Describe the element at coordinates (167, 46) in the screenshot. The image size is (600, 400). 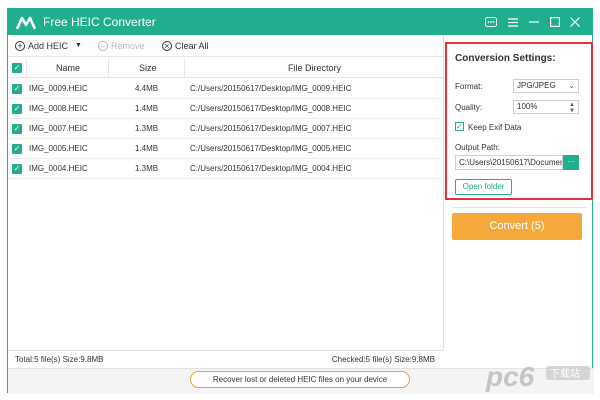
I see `clear-icon: ×` at that location.